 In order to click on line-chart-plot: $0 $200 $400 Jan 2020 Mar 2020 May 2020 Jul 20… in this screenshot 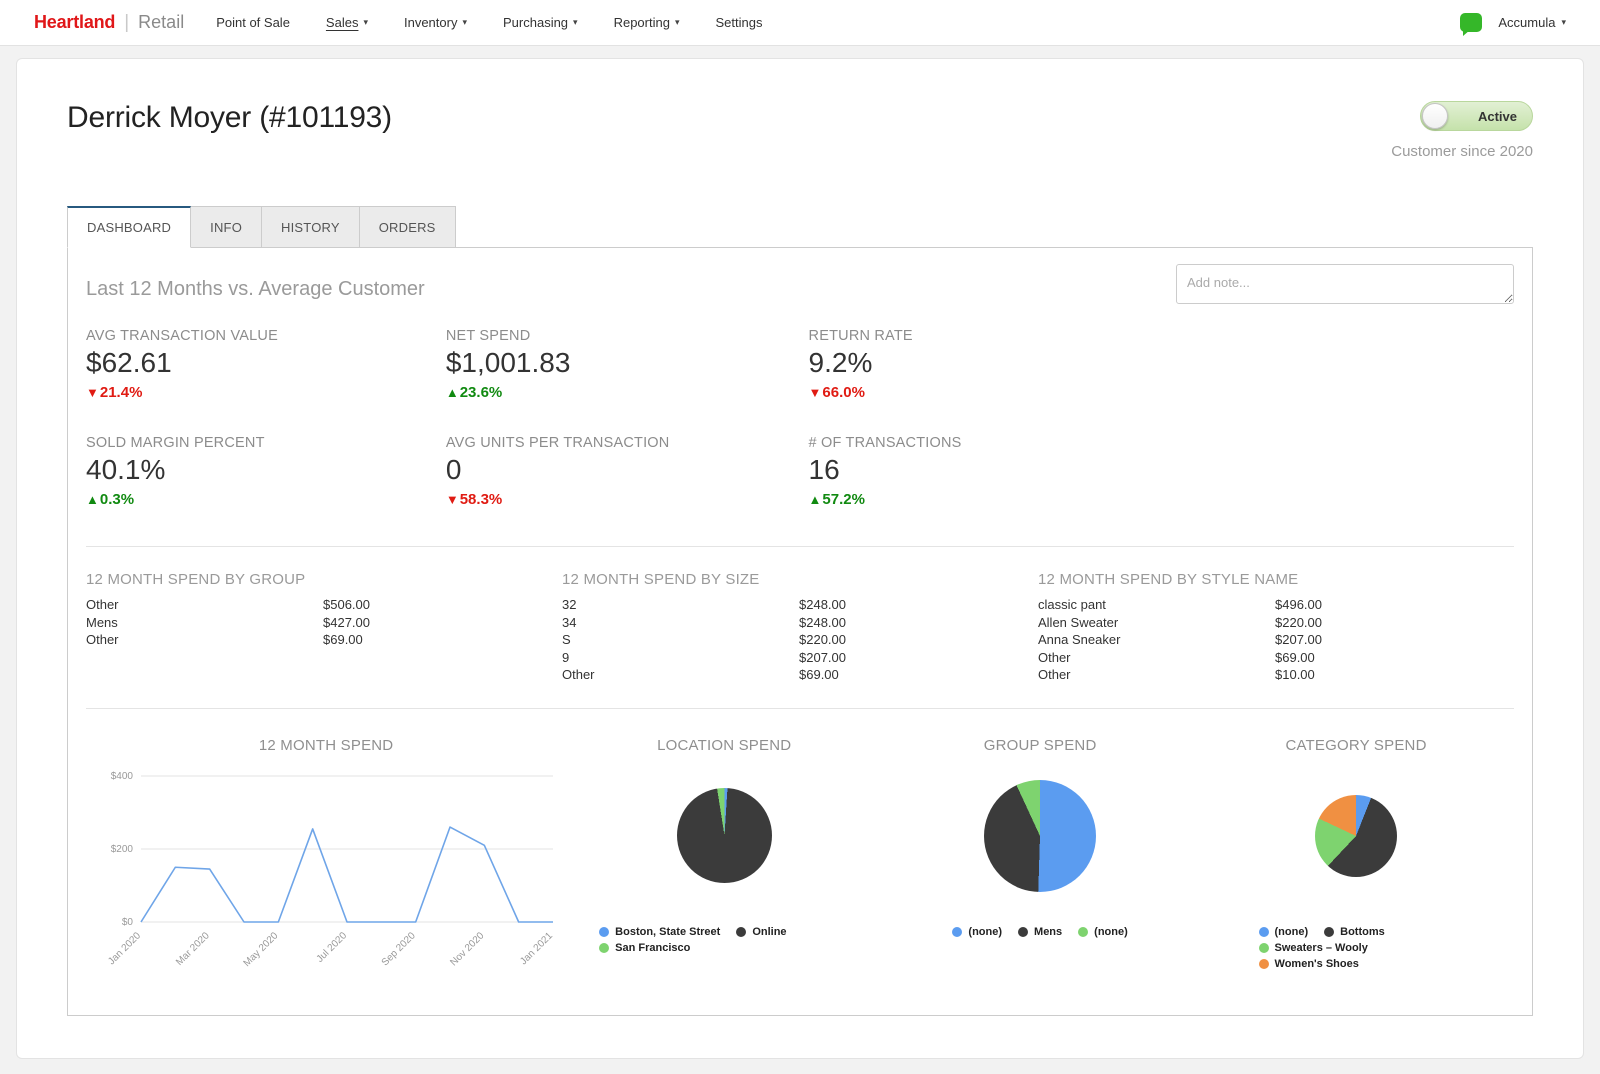, I will do `click(326, 873)`.